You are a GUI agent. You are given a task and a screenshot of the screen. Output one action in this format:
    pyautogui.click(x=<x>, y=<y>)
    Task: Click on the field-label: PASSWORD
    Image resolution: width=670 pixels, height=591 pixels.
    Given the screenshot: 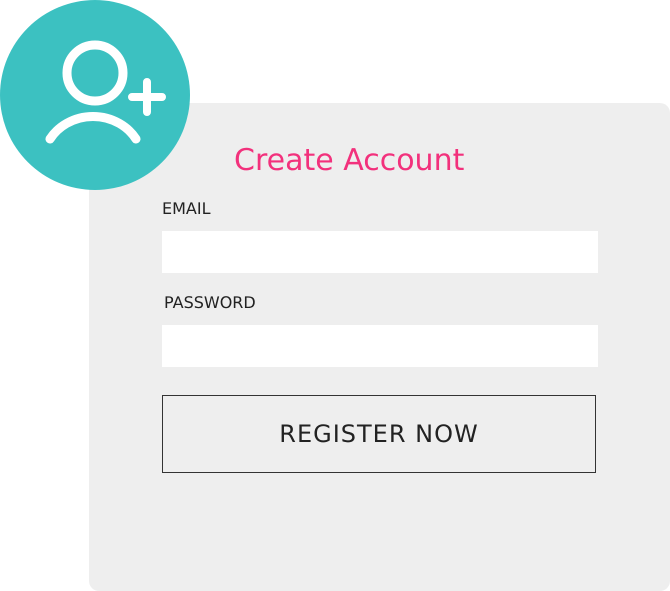 What is the action you would take?
    pyautogui.click(x=210, y=303)
    